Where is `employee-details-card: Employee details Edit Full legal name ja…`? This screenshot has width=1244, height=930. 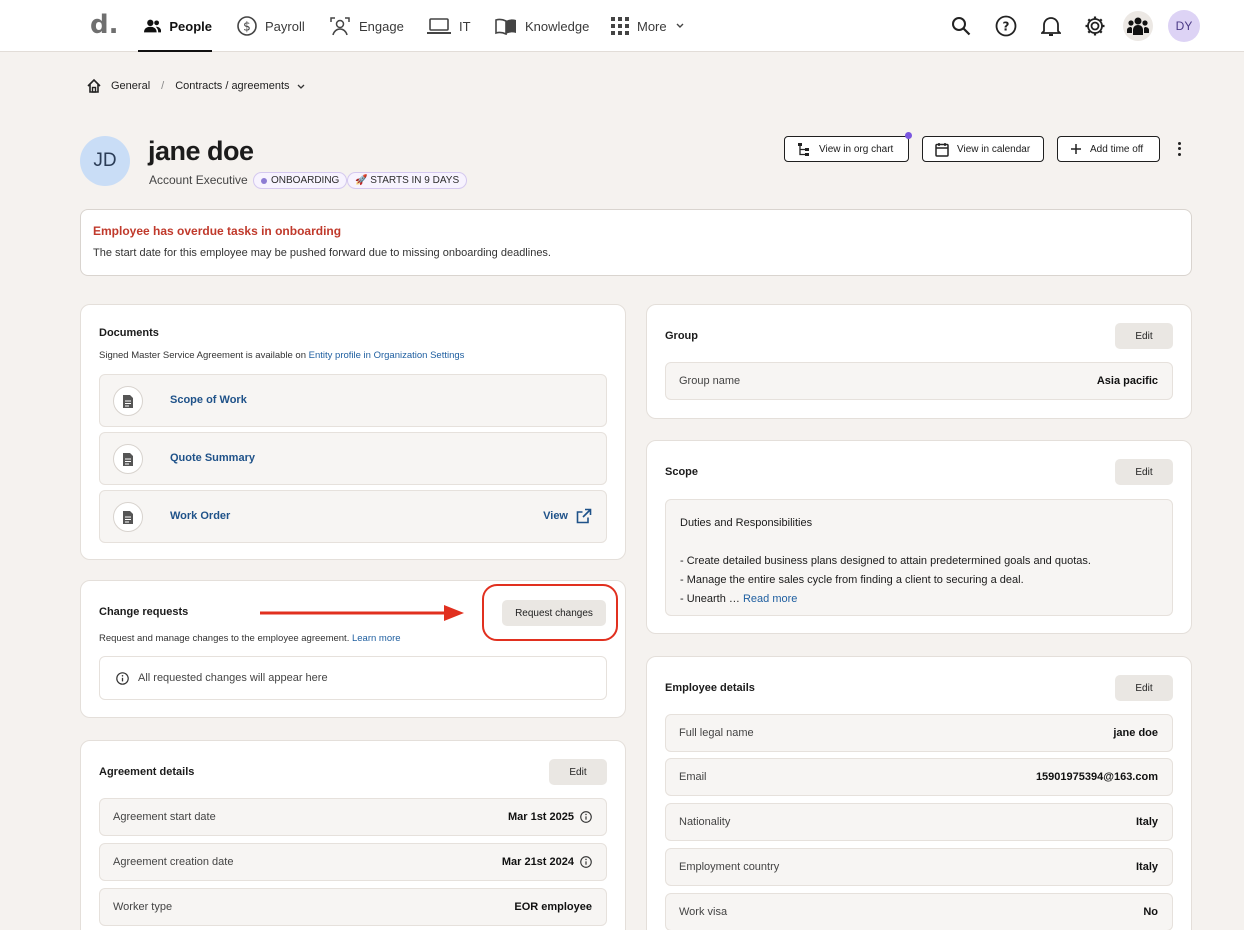
employee-details-card: Employee details Edit Full legal name ja… is located at coordinates (919, 793).